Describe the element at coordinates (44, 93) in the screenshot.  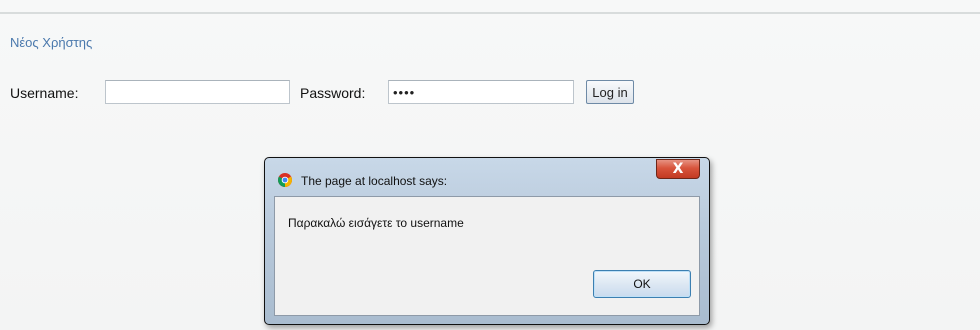
I see `username-label: Username:` at that location.